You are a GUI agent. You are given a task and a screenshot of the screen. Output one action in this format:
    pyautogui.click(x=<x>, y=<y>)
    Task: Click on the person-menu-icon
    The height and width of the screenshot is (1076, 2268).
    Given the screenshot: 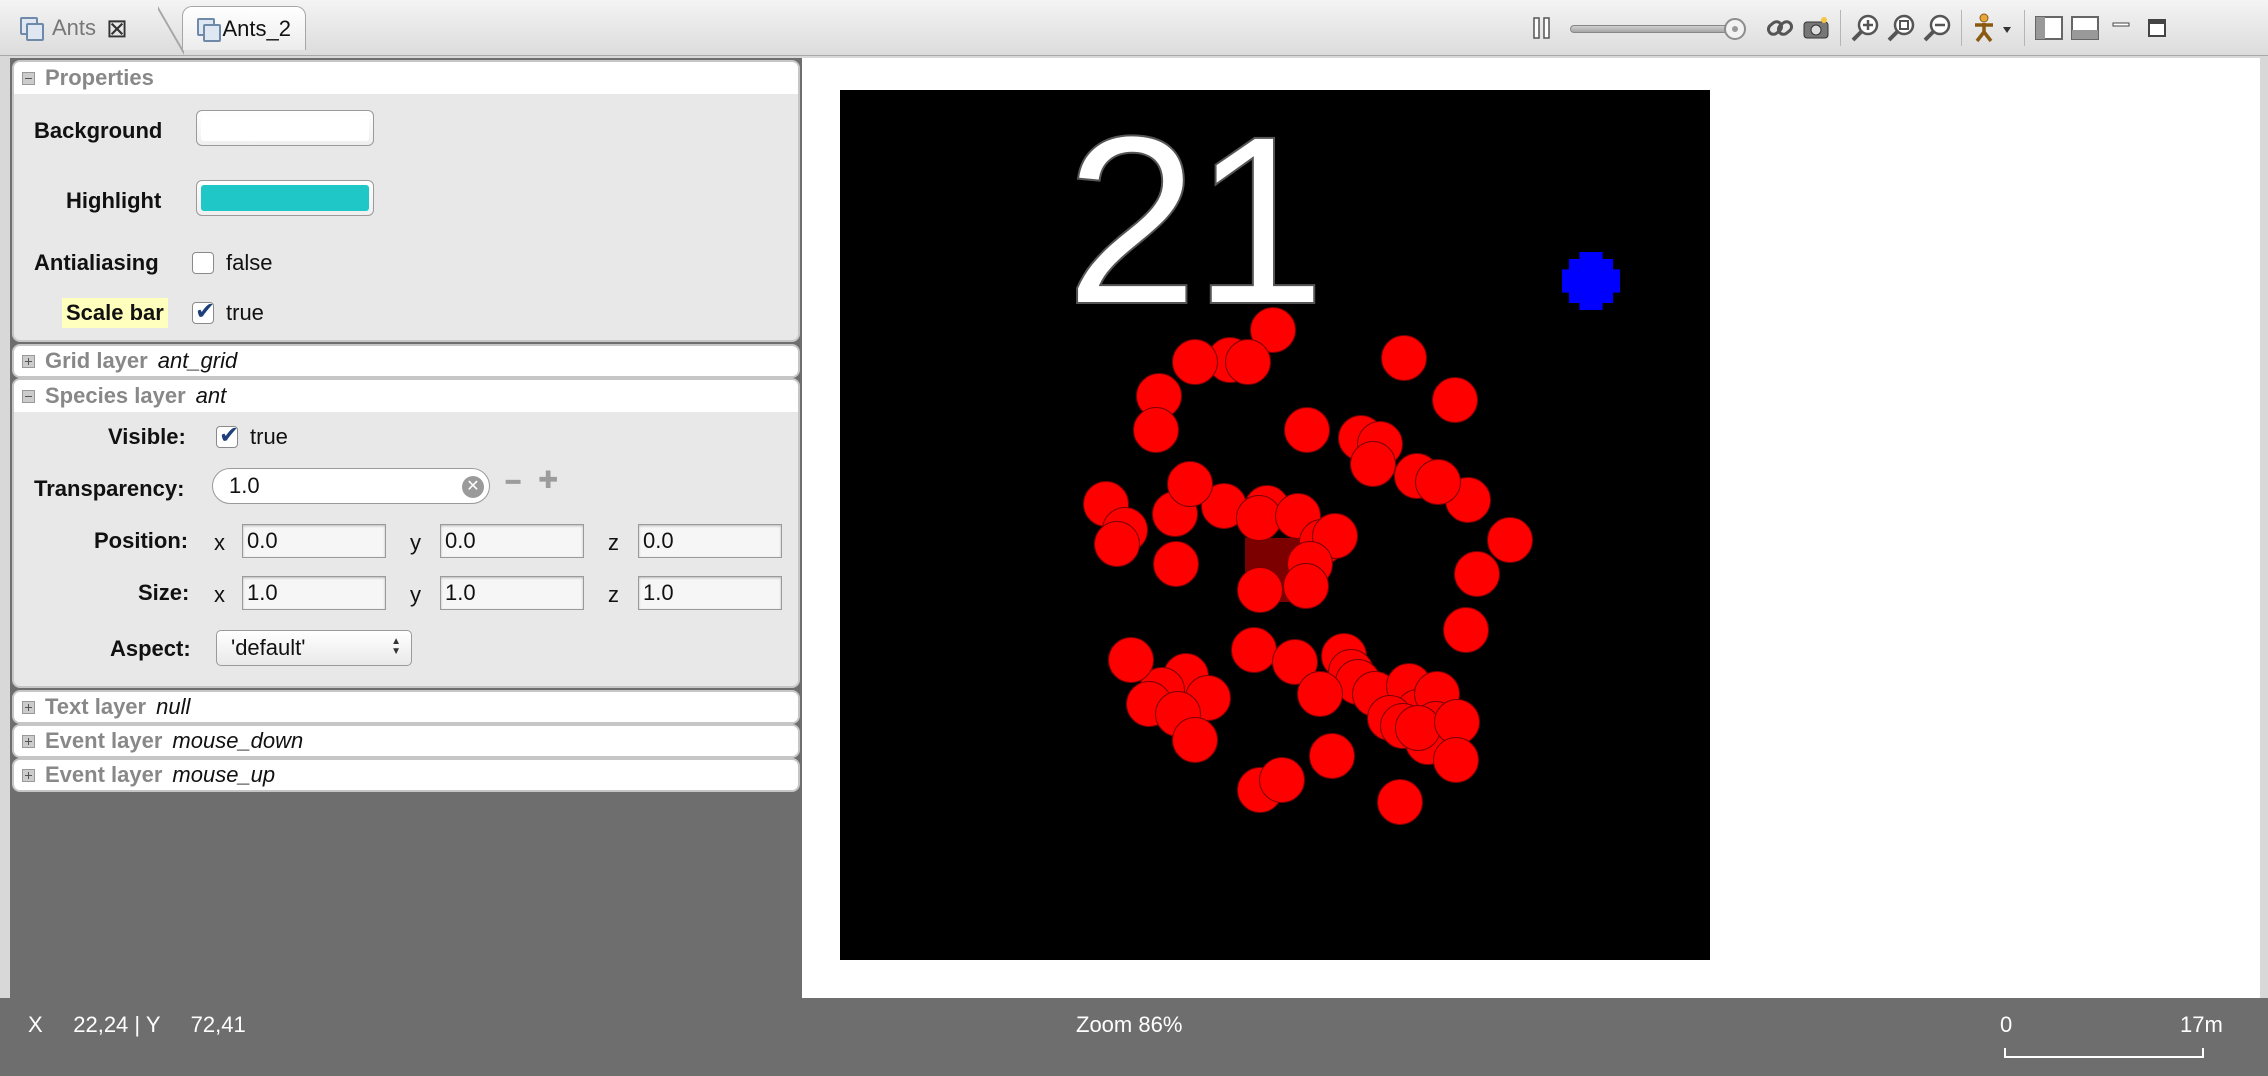 What is the action you would take?
    pyautogui.click(x=1993, y=28)
    